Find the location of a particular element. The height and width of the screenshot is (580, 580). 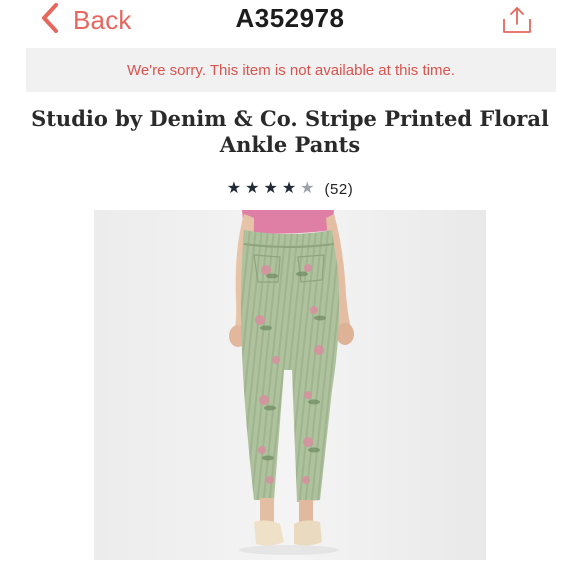

share-button is located at coordinates (517, 20).